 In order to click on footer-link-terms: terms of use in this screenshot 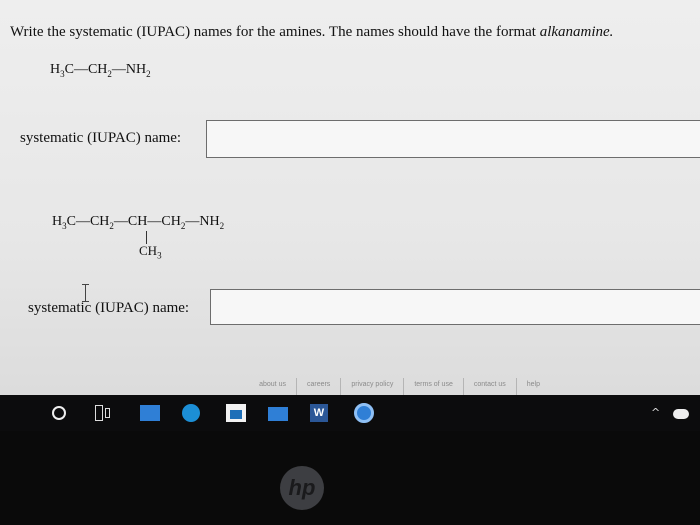, I will do `click(433, 386)`.